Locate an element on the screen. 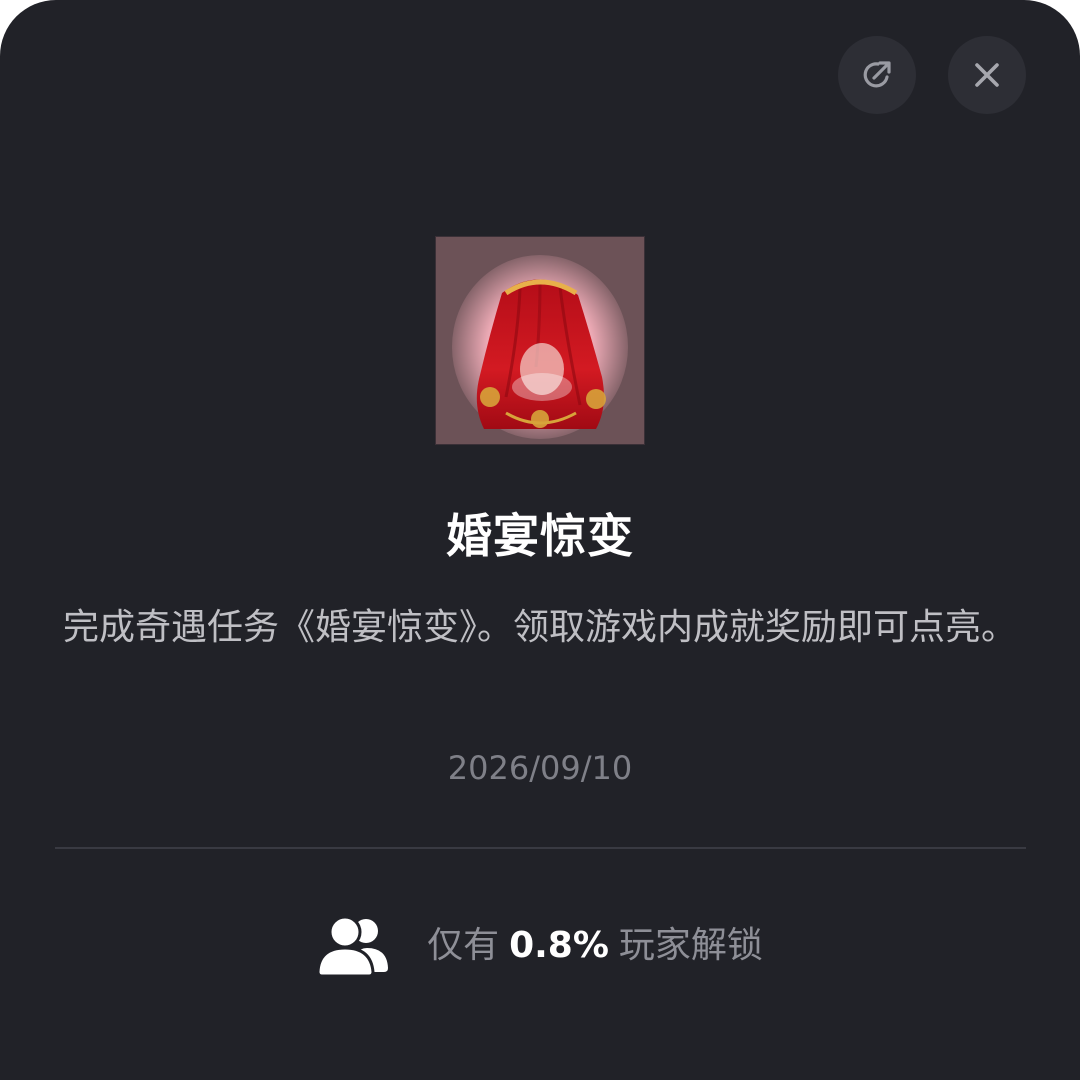  achievement-badge-image is located at coordinates (540, 340).